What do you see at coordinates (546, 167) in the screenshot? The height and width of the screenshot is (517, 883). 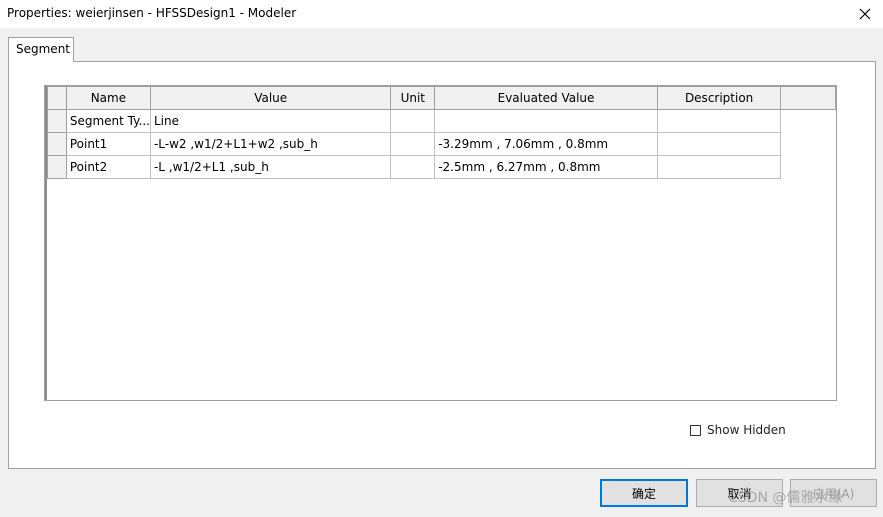 I see `cell-evaluated-value: -2.5mm , 6.27mm , 0.8mm` at bounding box center [546, 167].